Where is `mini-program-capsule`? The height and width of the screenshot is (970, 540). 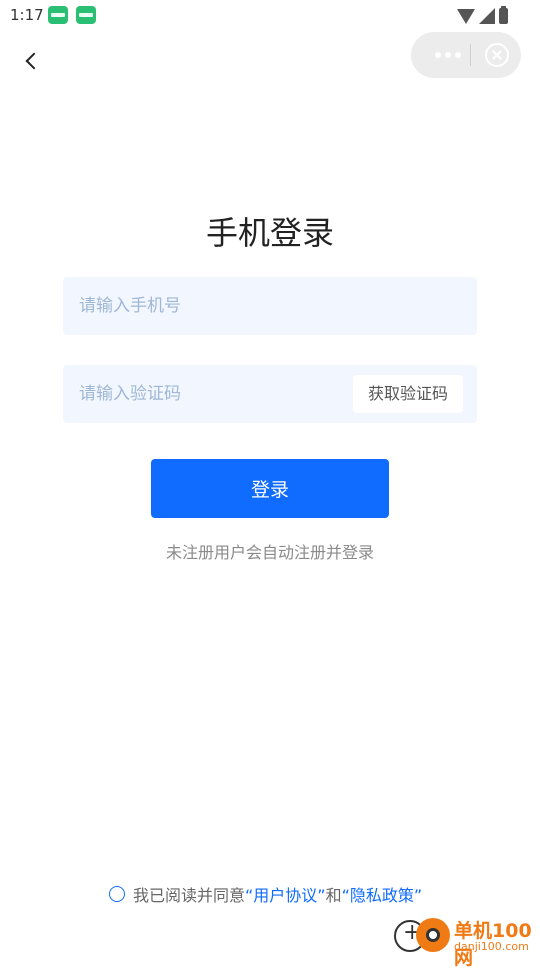
mini-program-capsule is located at coordinates (466, 55).